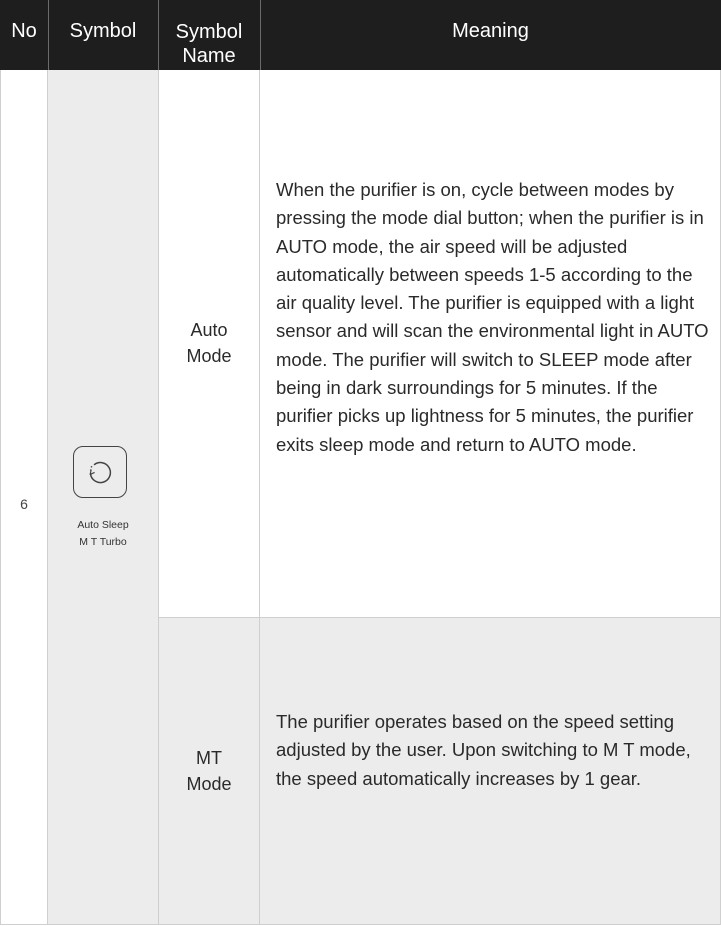 The image size is (721, 926). Describe the element at coordinates (209, 32) in the screenshot. I see `header-symbol-name-line1: Symbol` at that location.